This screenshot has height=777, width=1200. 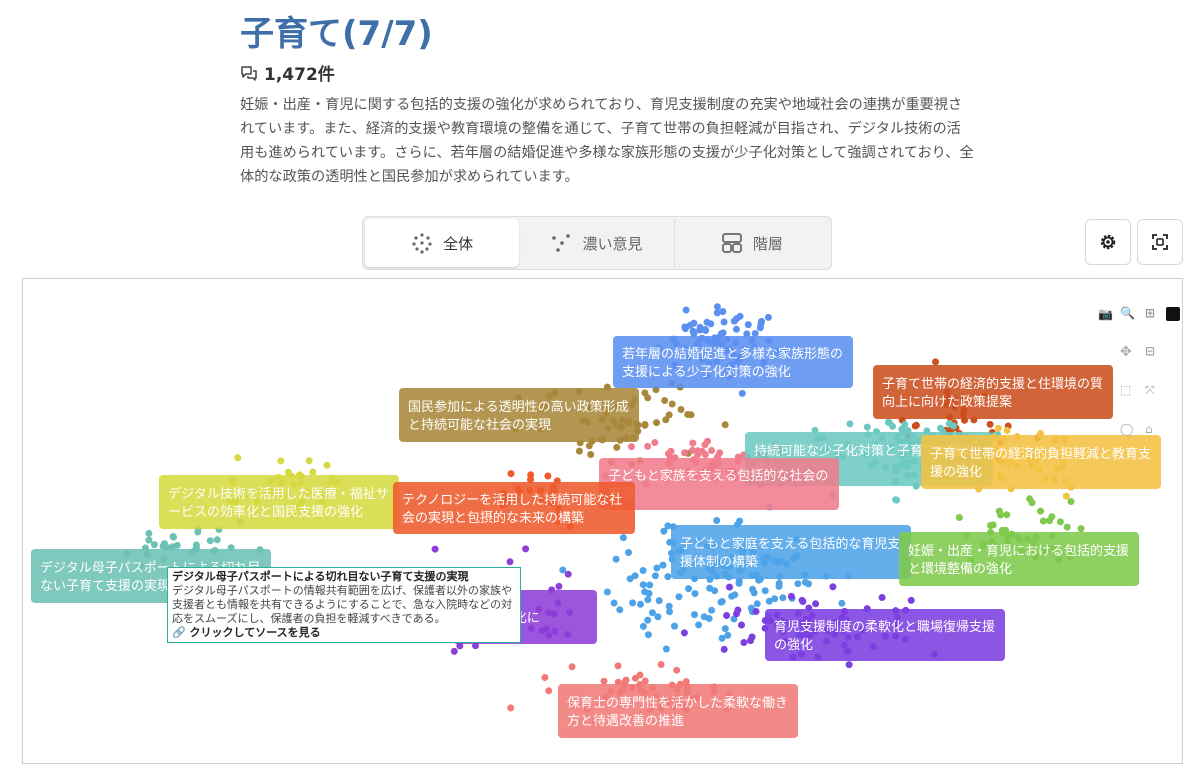 What do you see at coordinates (1127, 313) in the screenshot?
I see `zoom-icon: 🔍` at bounding box center [1127, 313].